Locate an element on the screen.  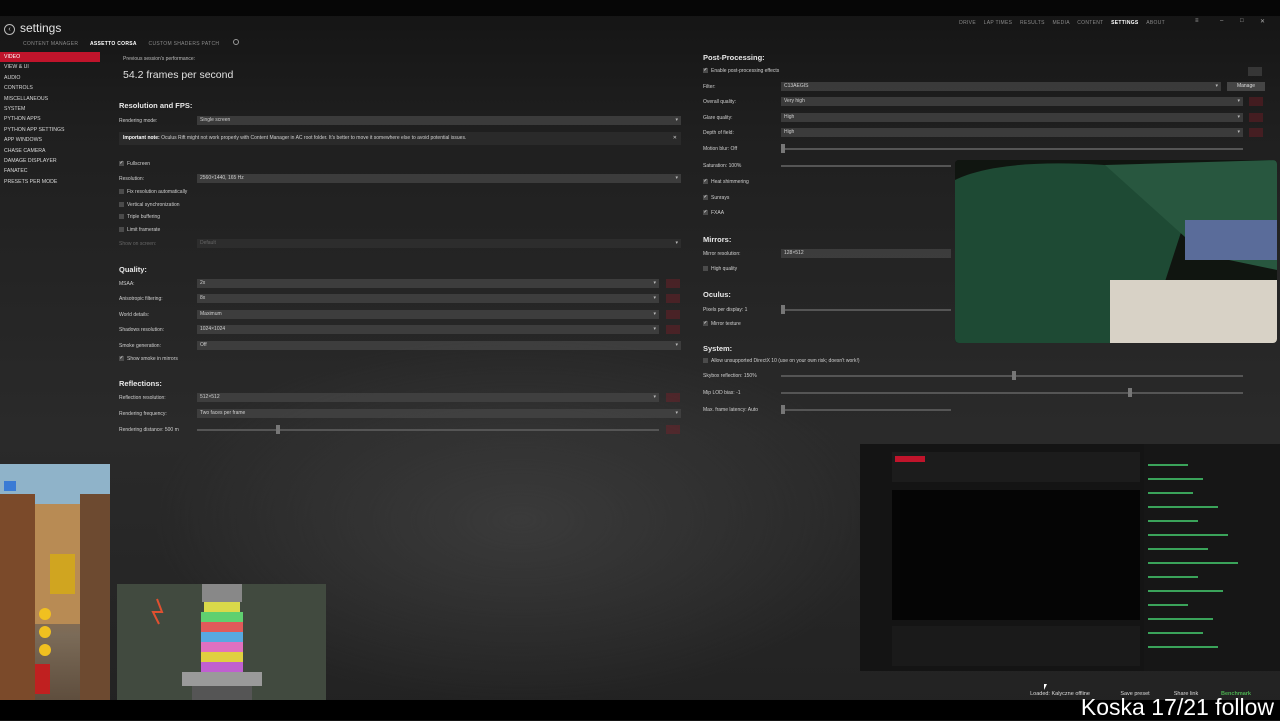
resolution-select: 2560×1440, 165 Hz ▾ is located at coordinates (439, 178).